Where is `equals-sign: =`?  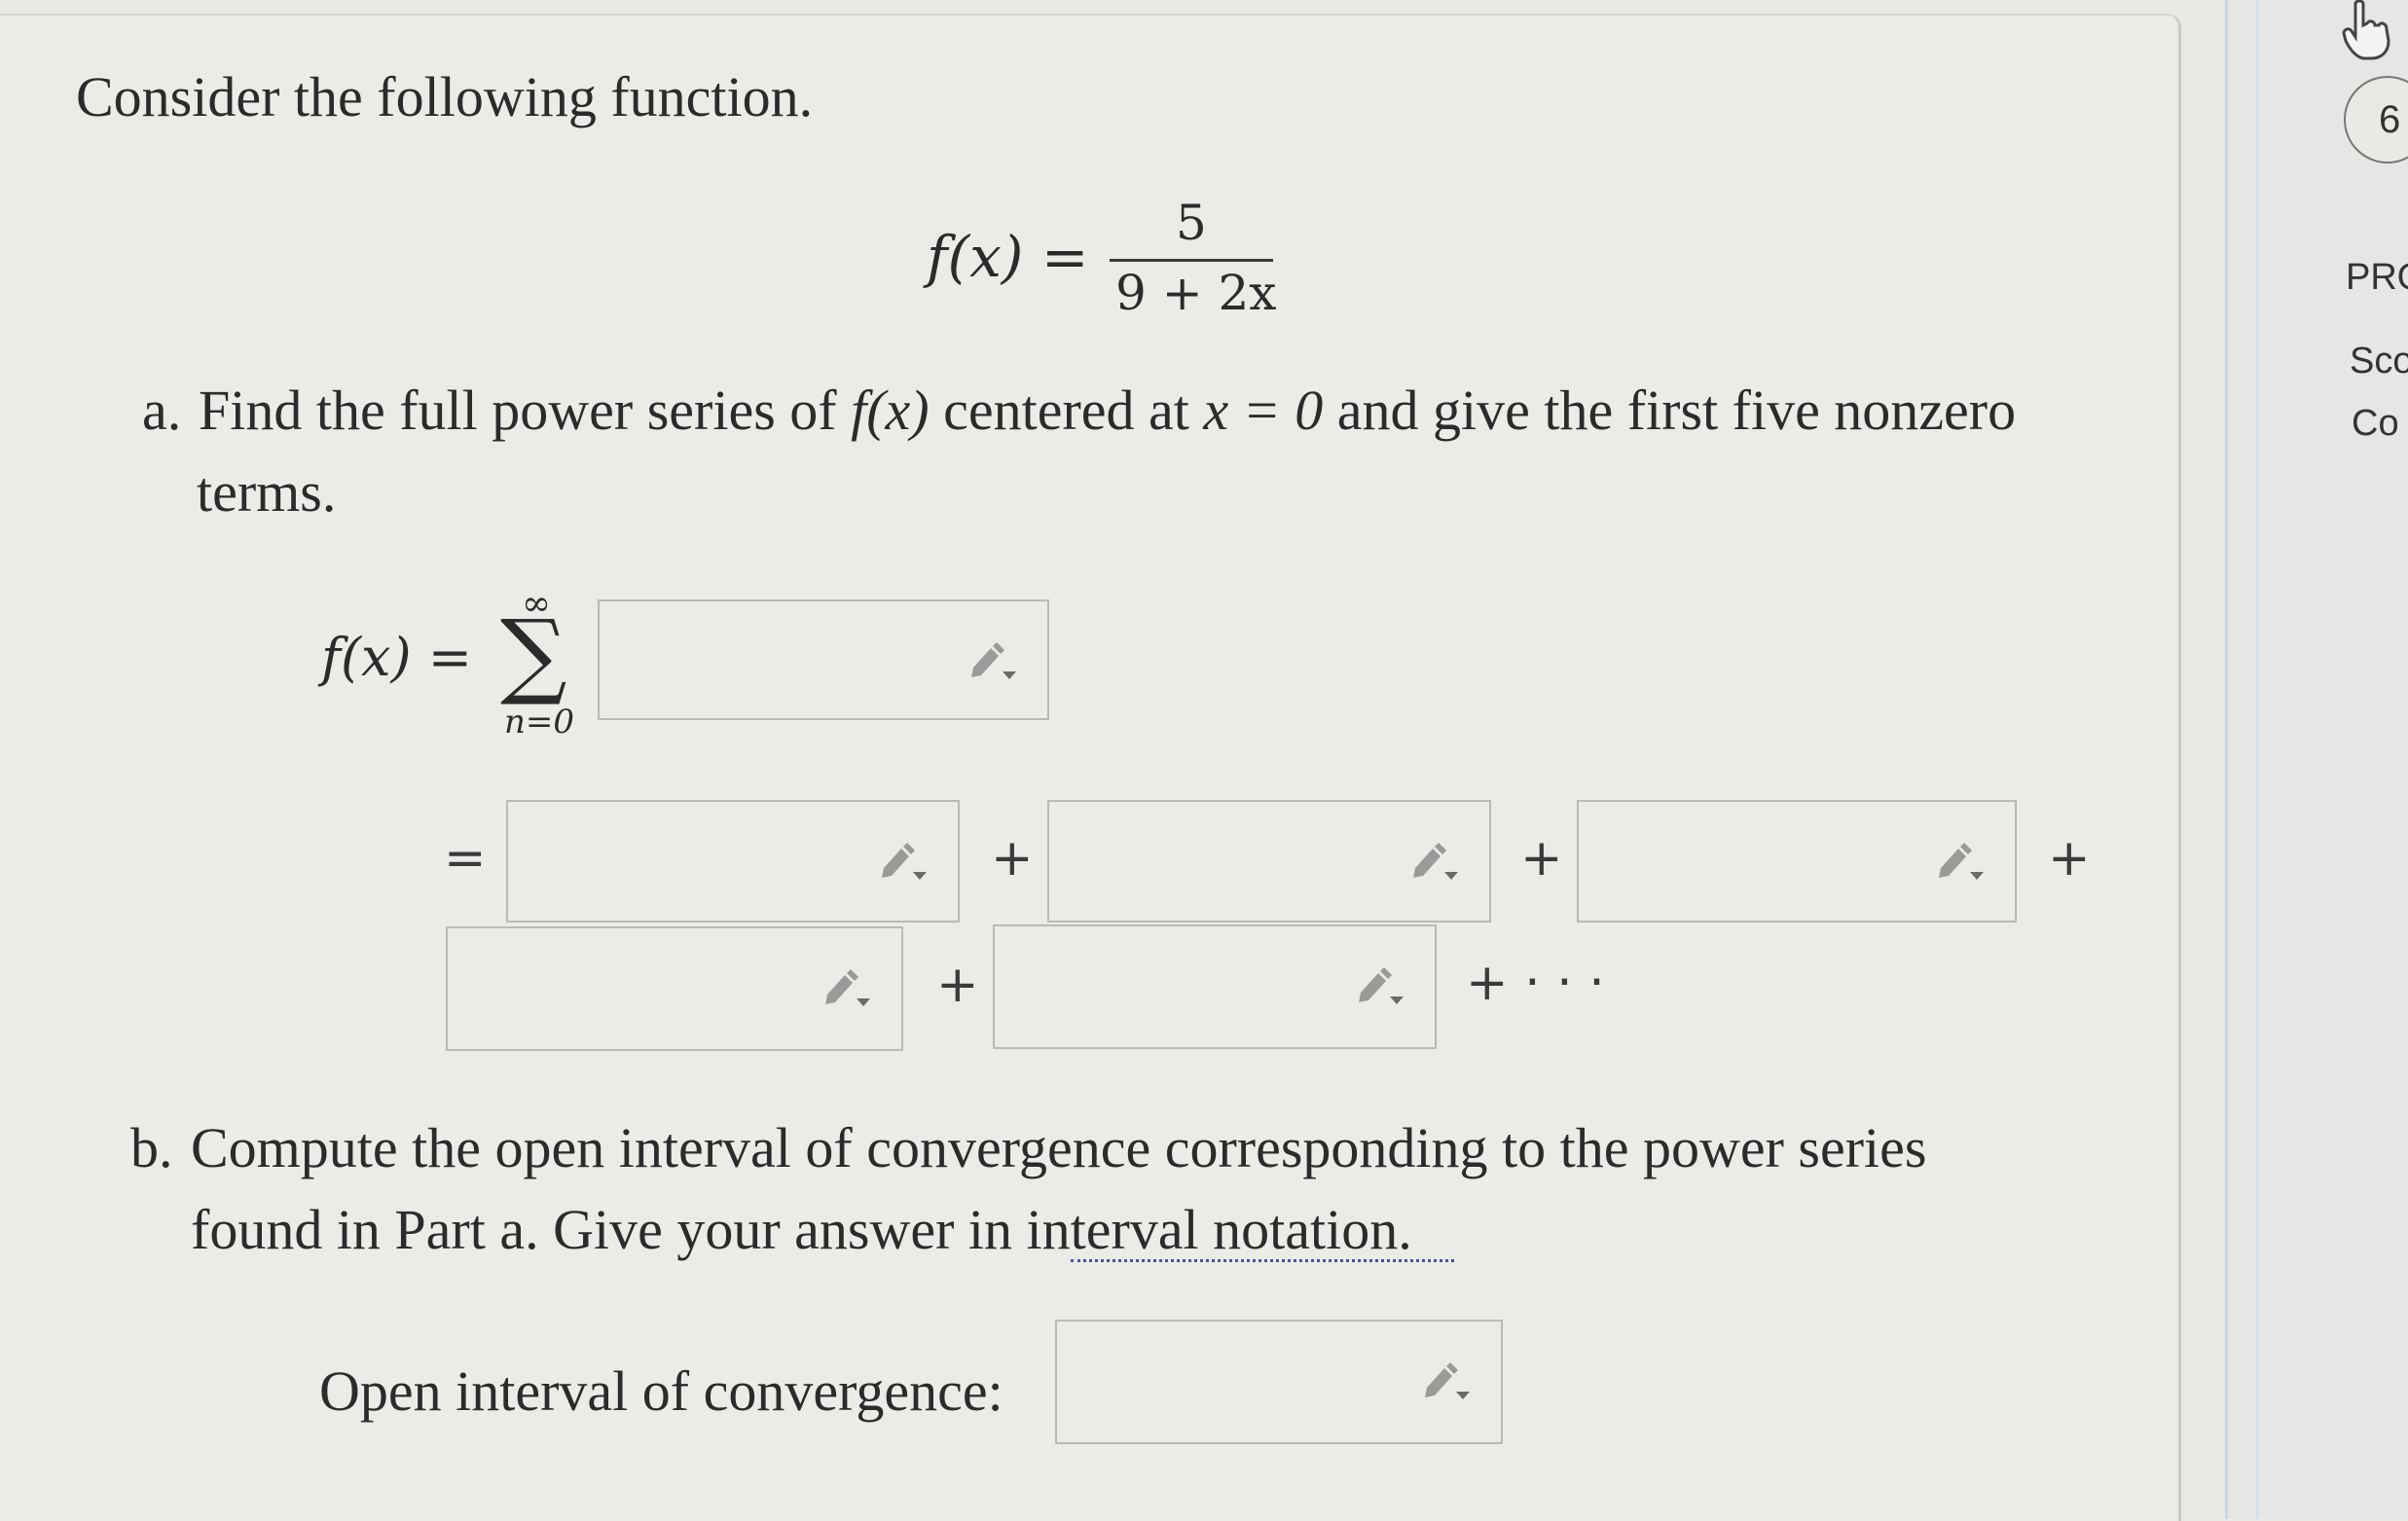 equals-sign: = is located at coordinates (465, 858).